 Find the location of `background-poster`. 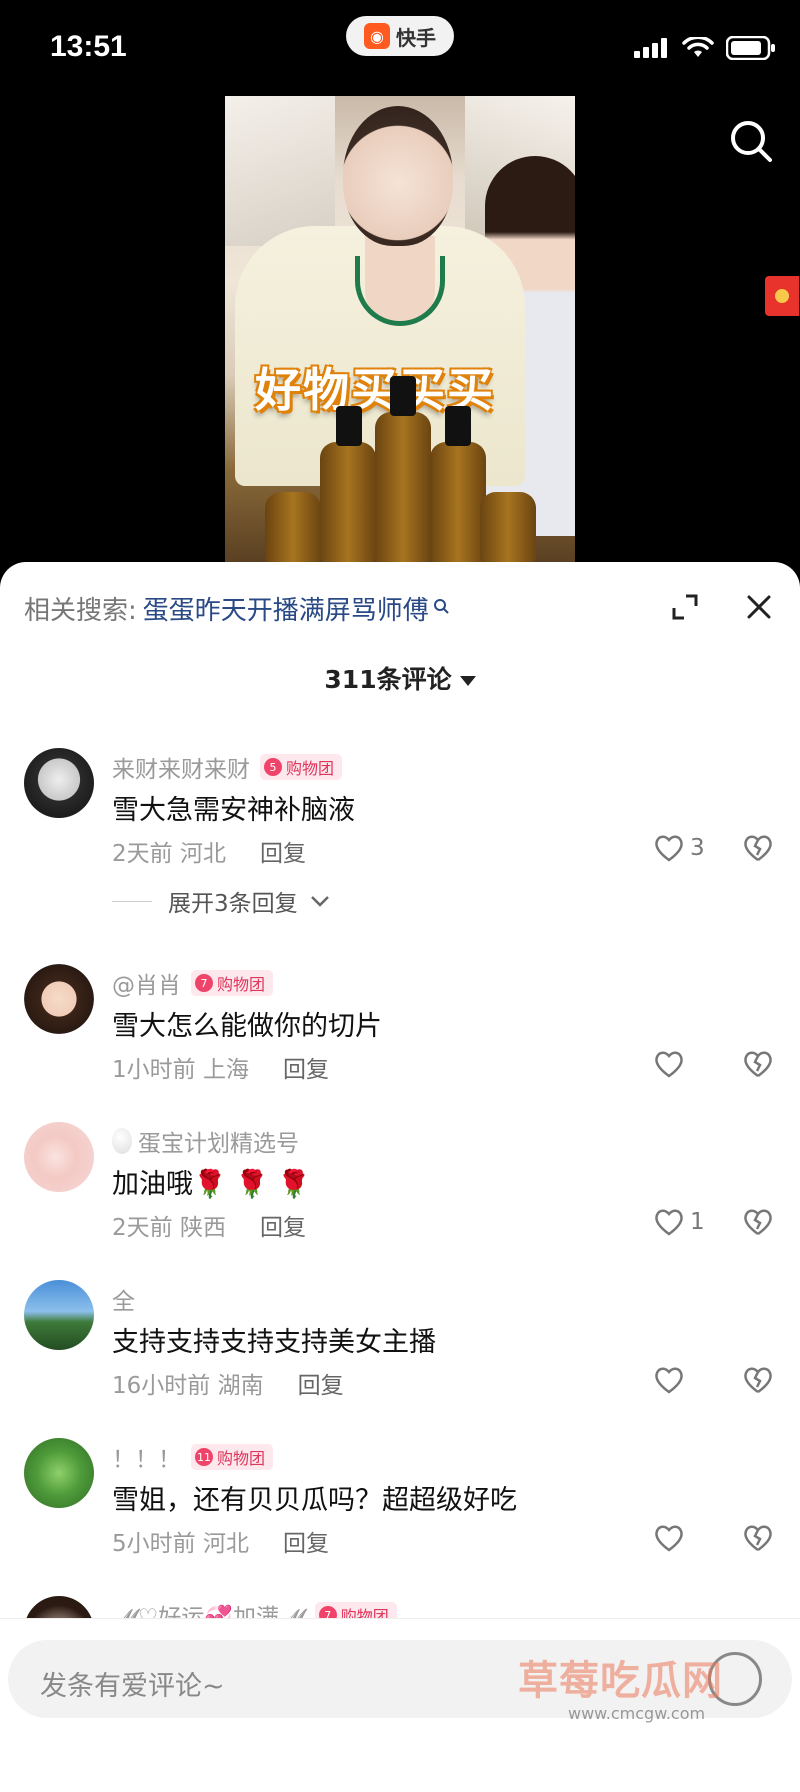

background-poster is located at coordinates (280, 171).